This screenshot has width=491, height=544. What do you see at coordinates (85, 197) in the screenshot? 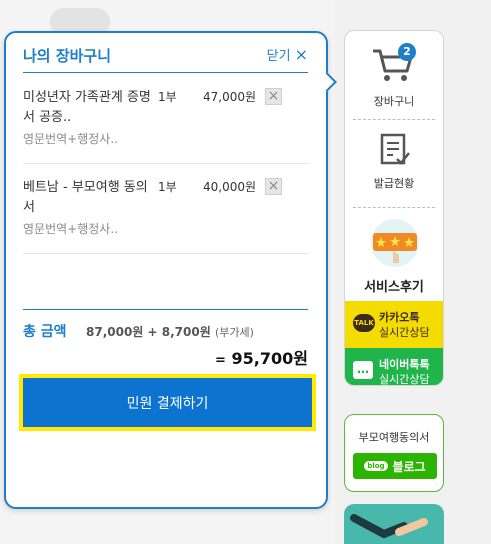
I see `cart-item-name: 베트남 - 부모여행 동의서` at bounding box center [85, 197].